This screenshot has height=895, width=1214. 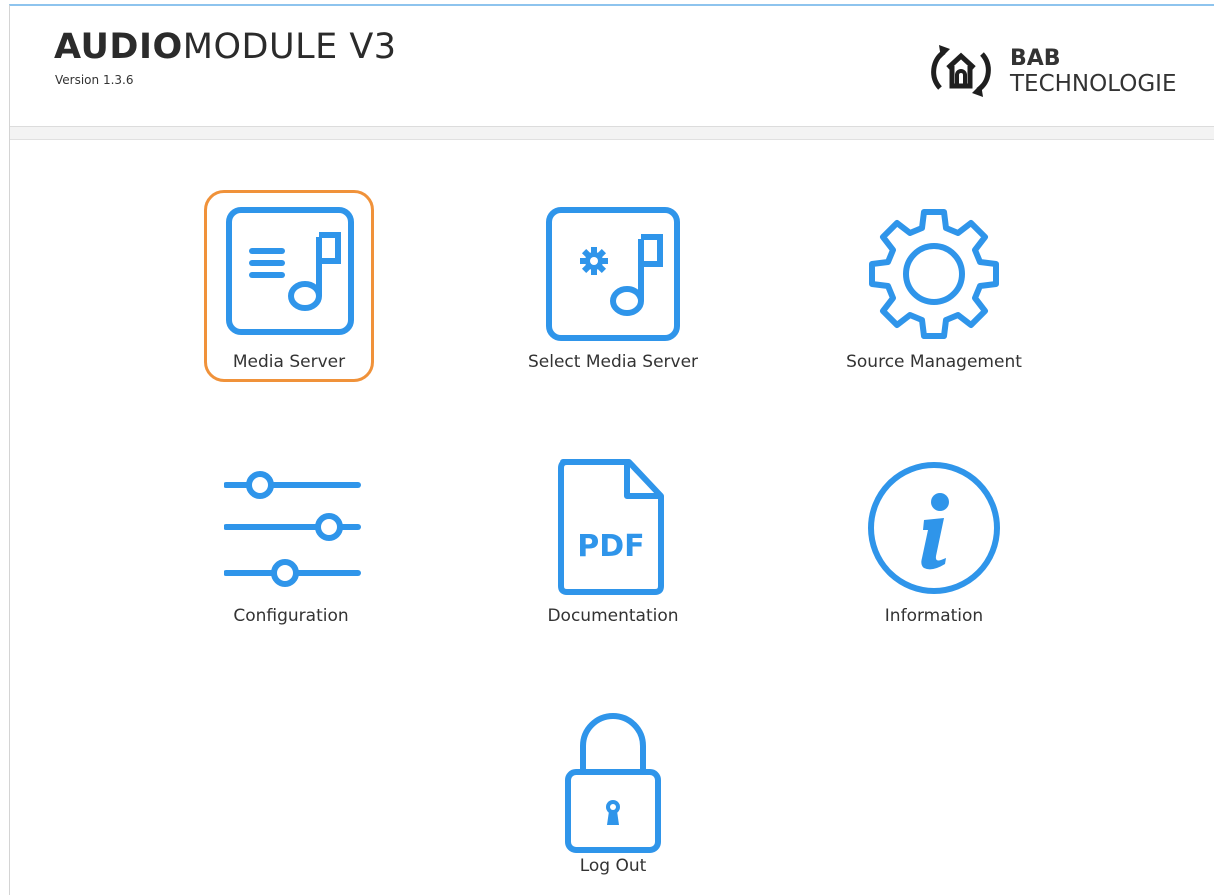 I want to click on tile-label: Information, so click(x=934, y=616).